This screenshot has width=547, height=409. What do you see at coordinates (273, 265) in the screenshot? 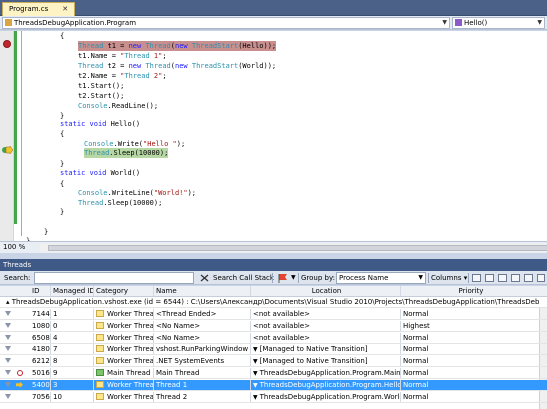
I see `threads-pane-title: Threads` at bounding box center [273, 265].